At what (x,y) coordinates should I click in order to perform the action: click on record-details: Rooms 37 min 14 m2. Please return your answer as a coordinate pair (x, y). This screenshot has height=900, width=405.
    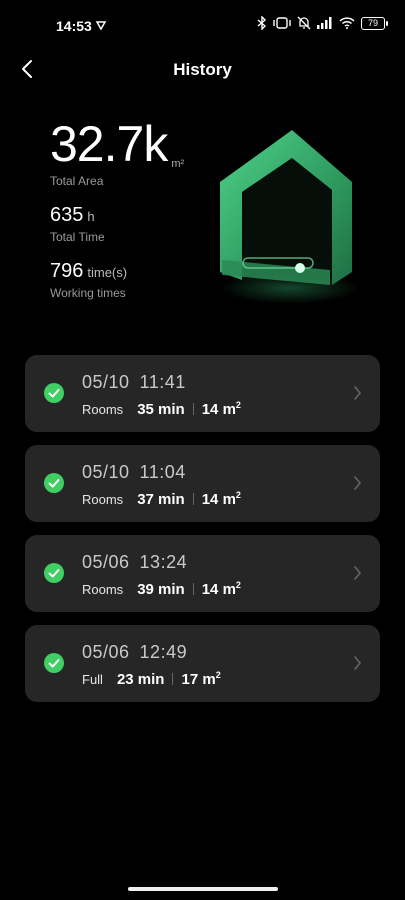
    Looking at the image, I should click on (161, 499).